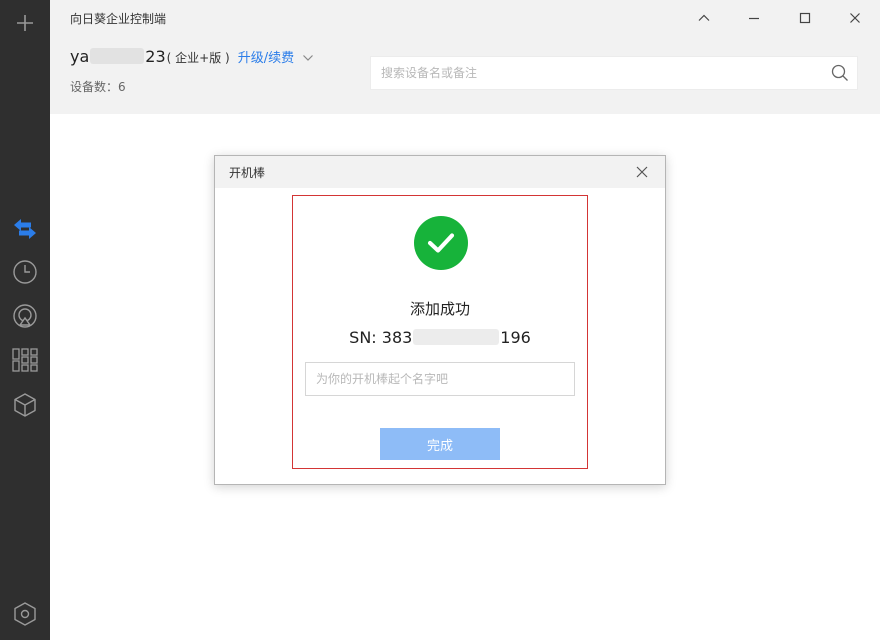 The width and height of the screenshot is (880, 640). Describe the element at coordinates (247, 173) in the screenshot. I see `dialog-title: 开机棒` at that location.